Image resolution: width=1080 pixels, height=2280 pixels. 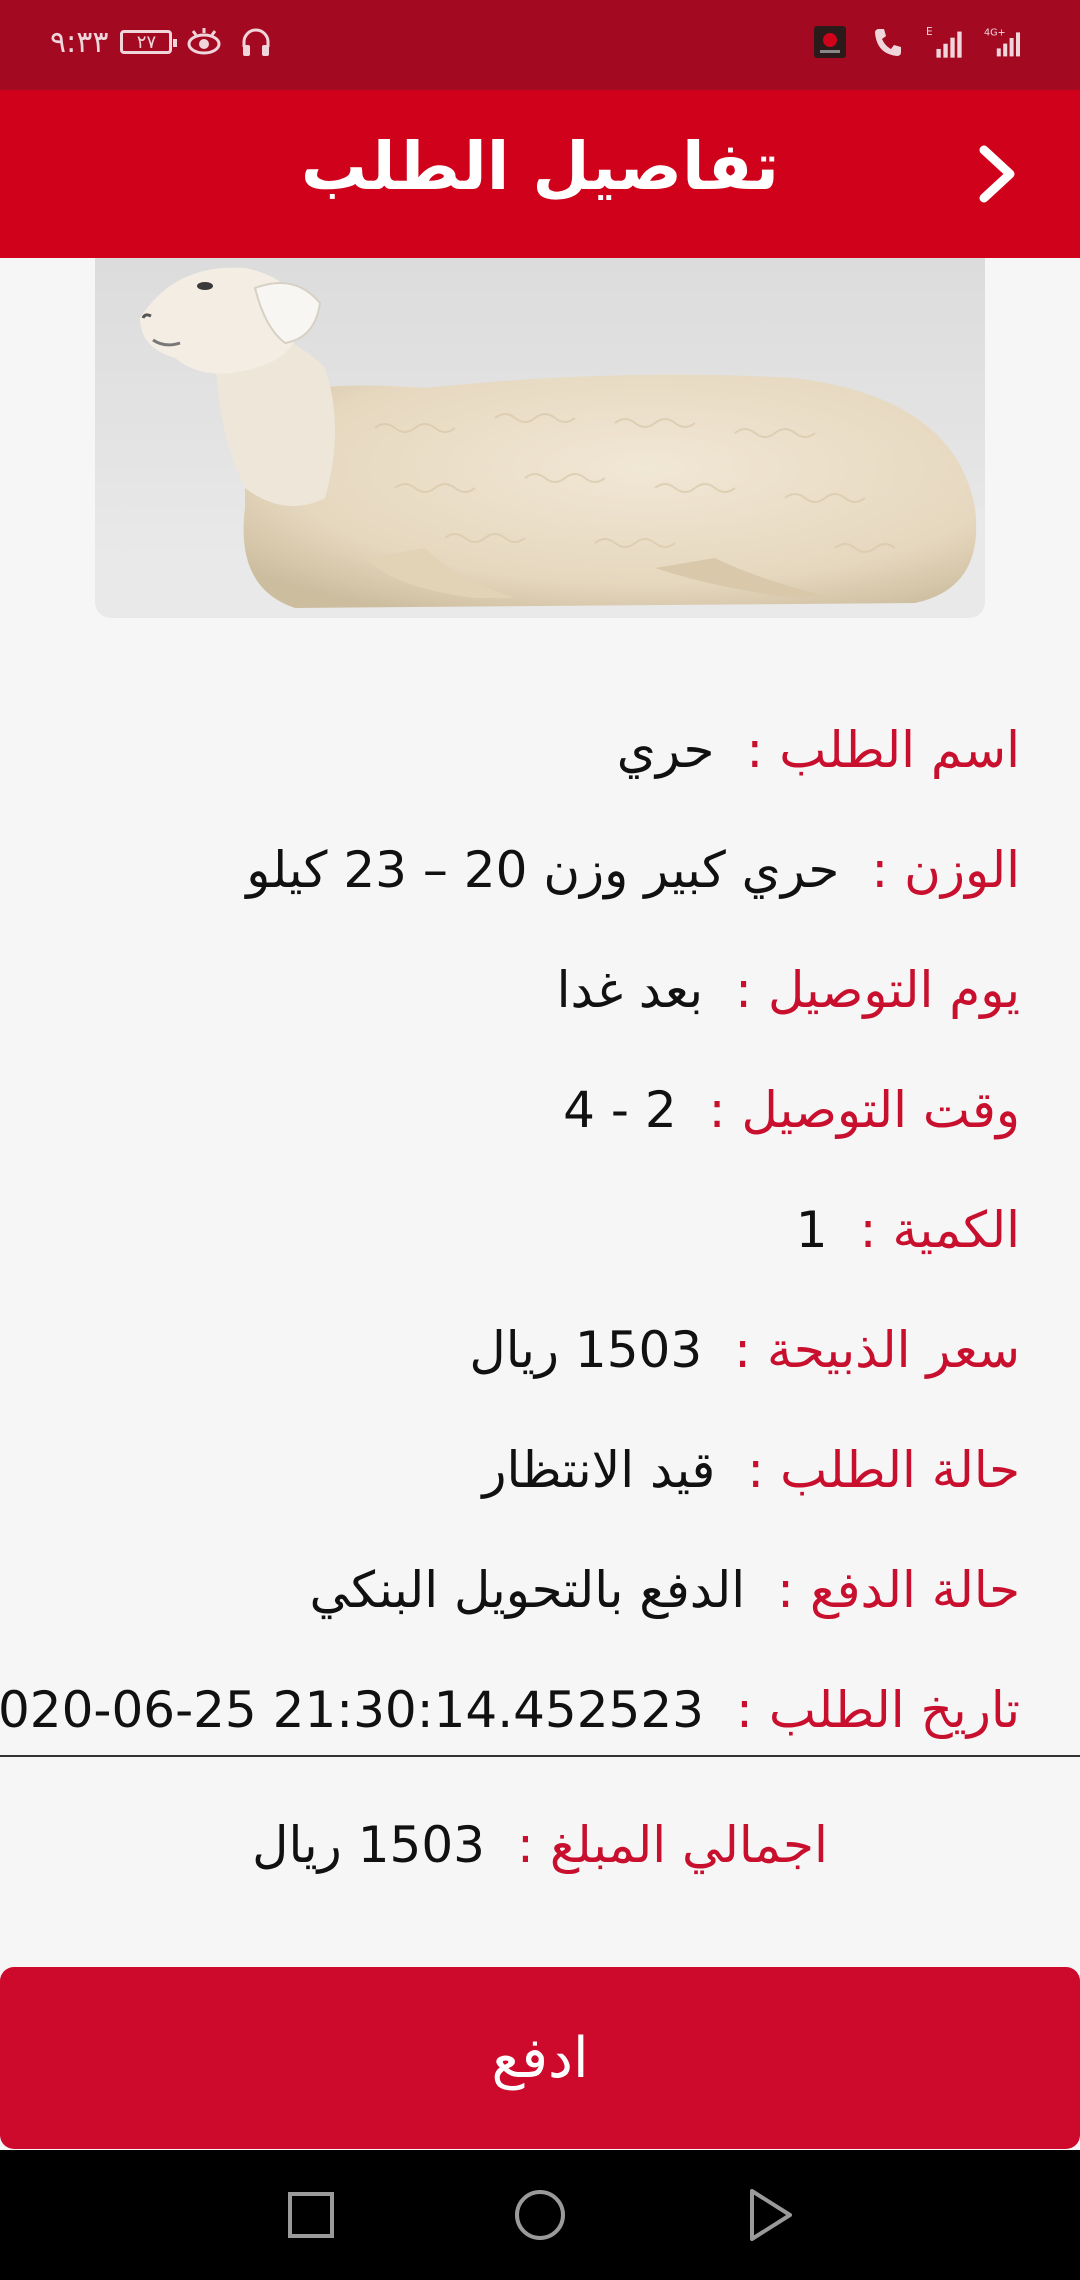 What do you see at coordinates (527, 1590) in the screenshot?
I see `detail-value: الدفع بالتحويل البنكي` at bounding box center [527, 1590].